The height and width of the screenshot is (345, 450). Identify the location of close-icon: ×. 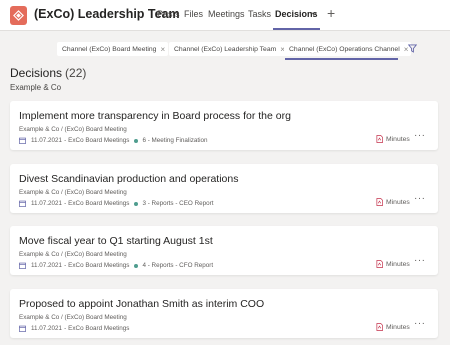
(162, 49).